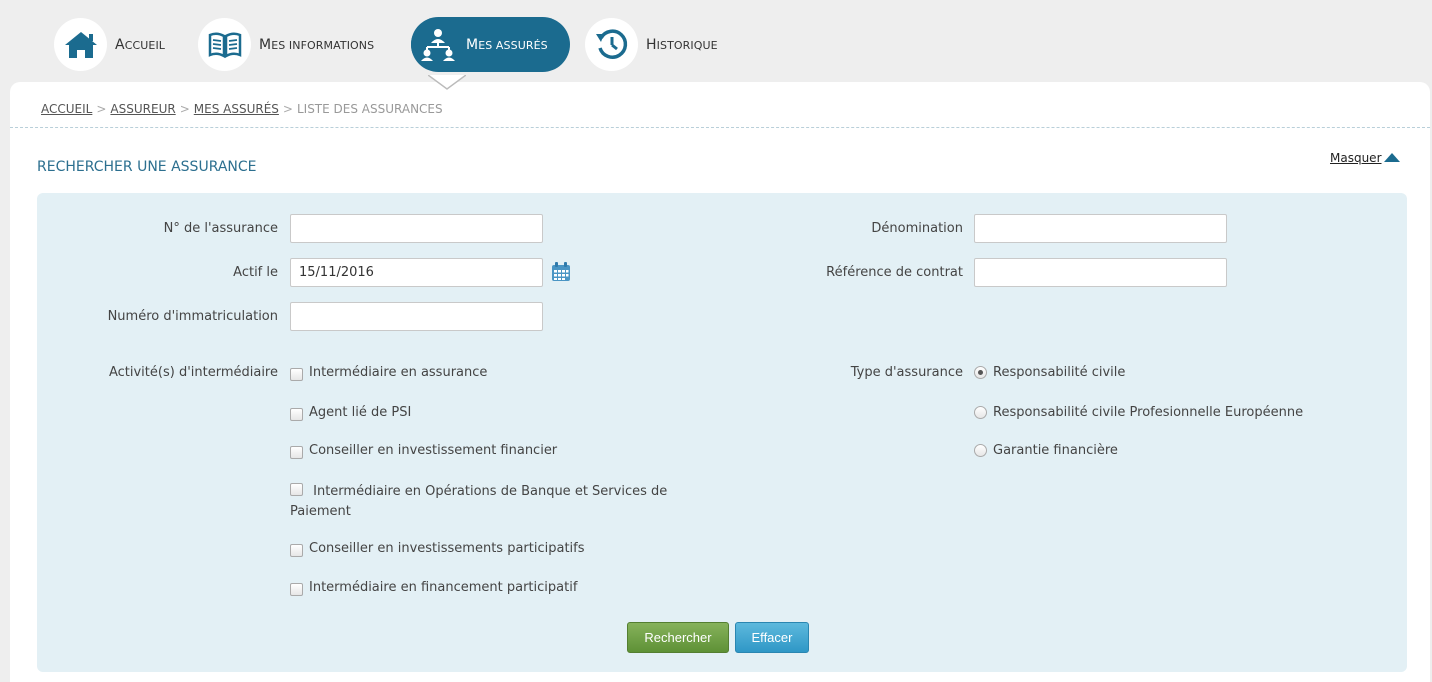  What do you see at coordinates (447, 82) in the screenshot?
I see `active-tab-pointer` at bounding box center [447, 82].